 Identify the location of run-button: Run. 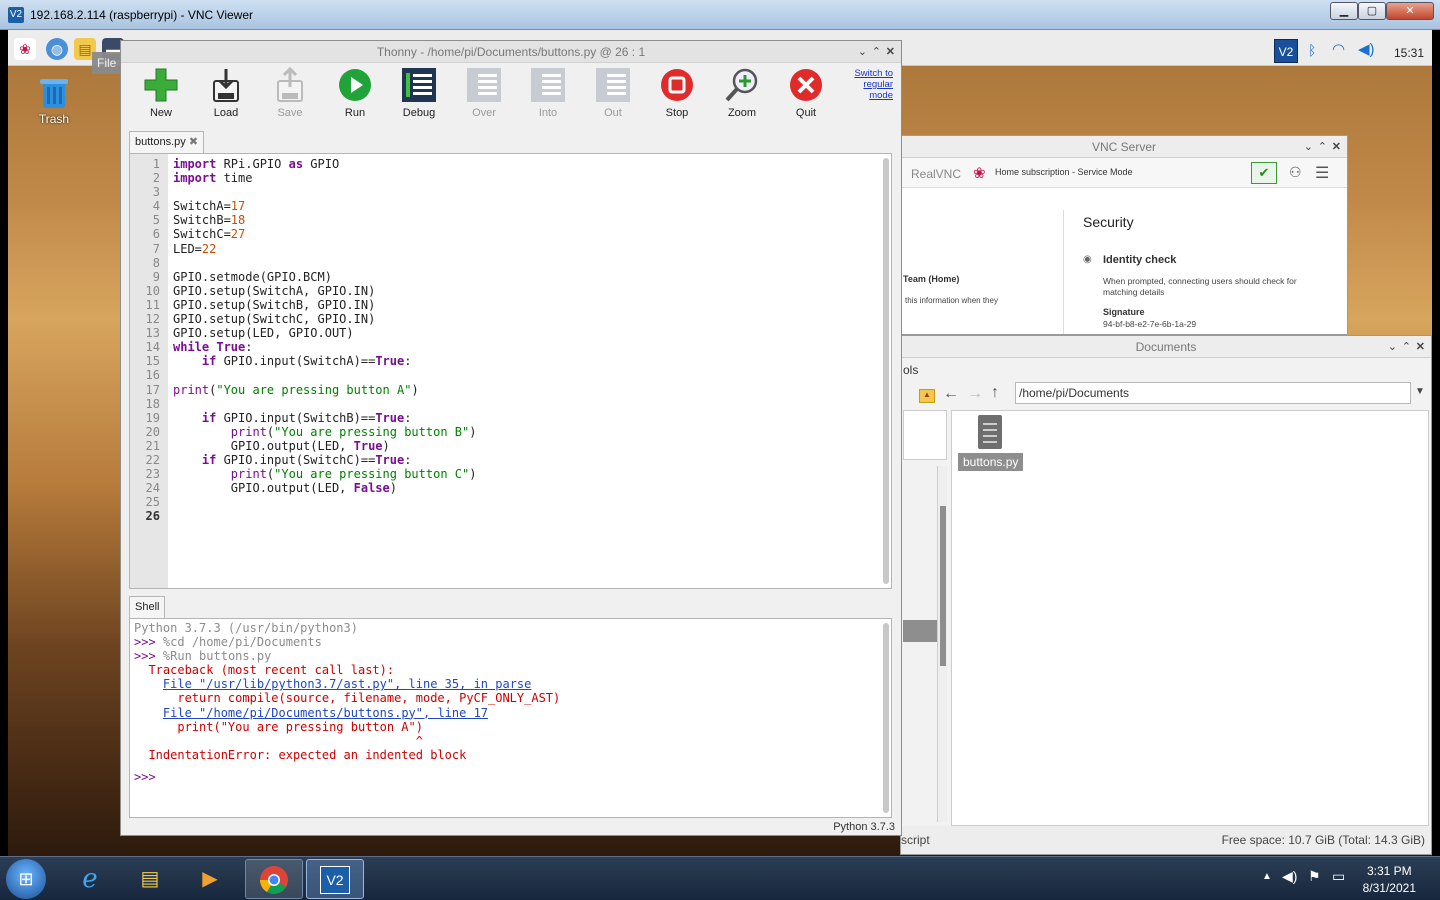
(355, 93).